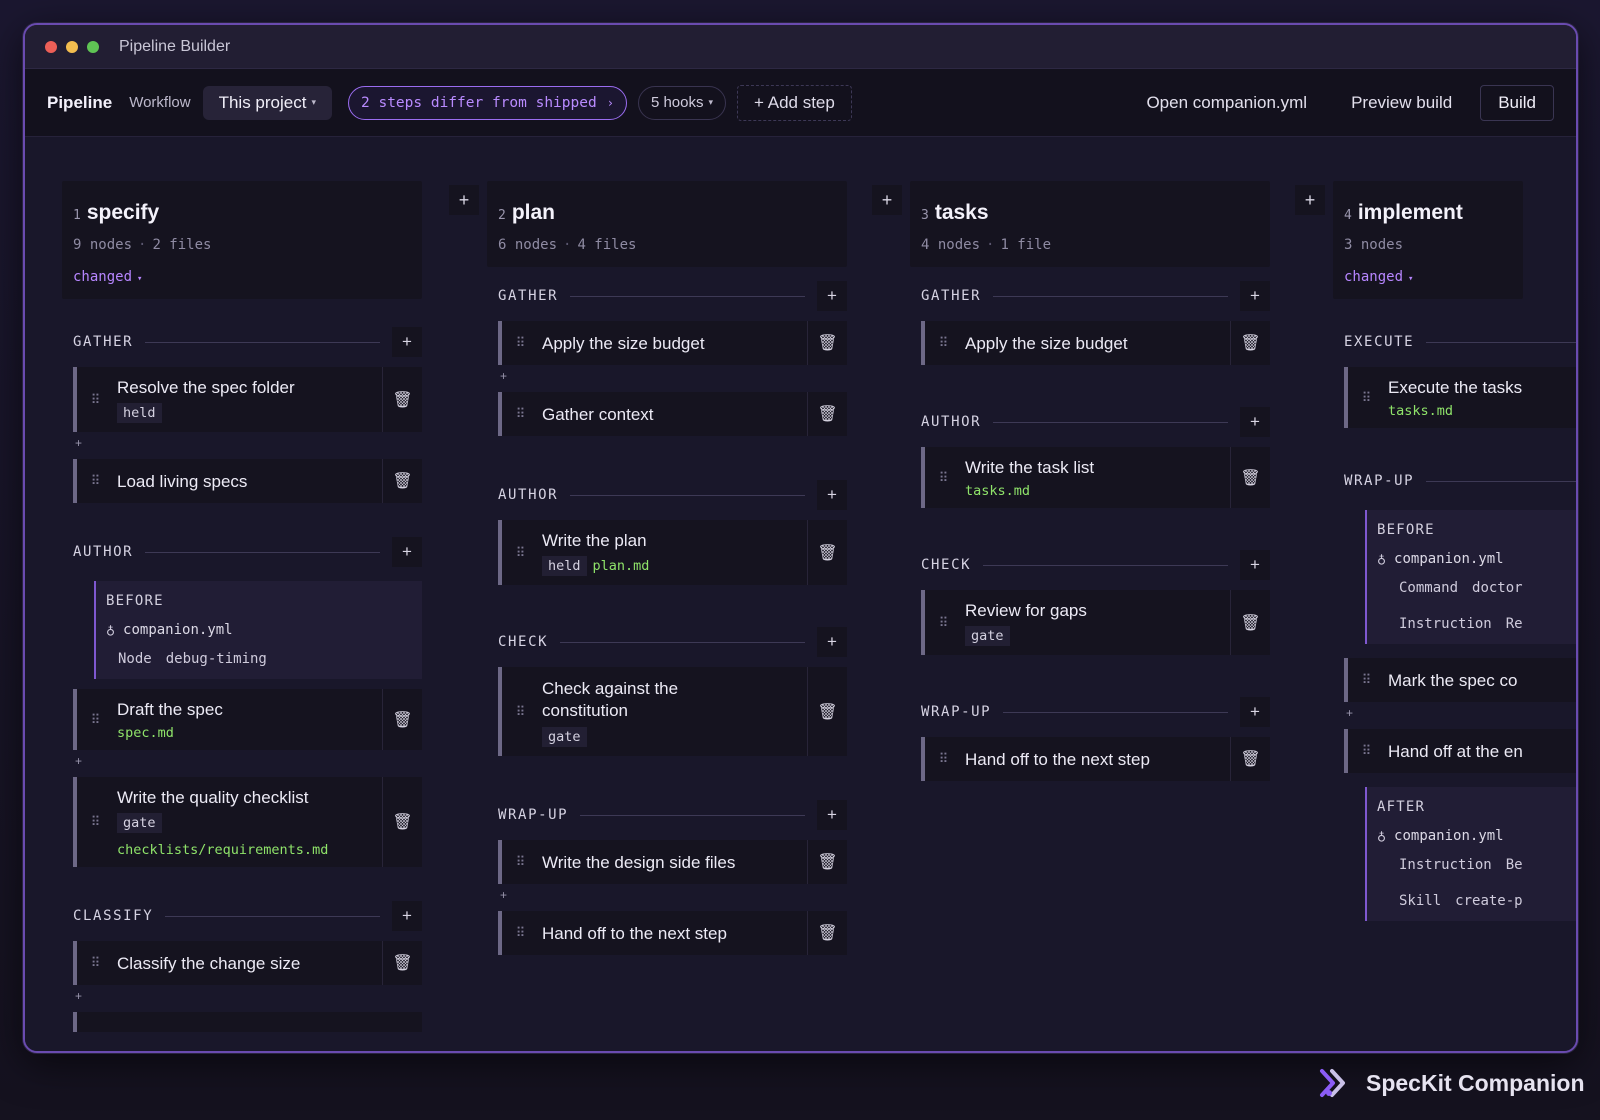  I want to click on step-number: 1, so click(77, 215).